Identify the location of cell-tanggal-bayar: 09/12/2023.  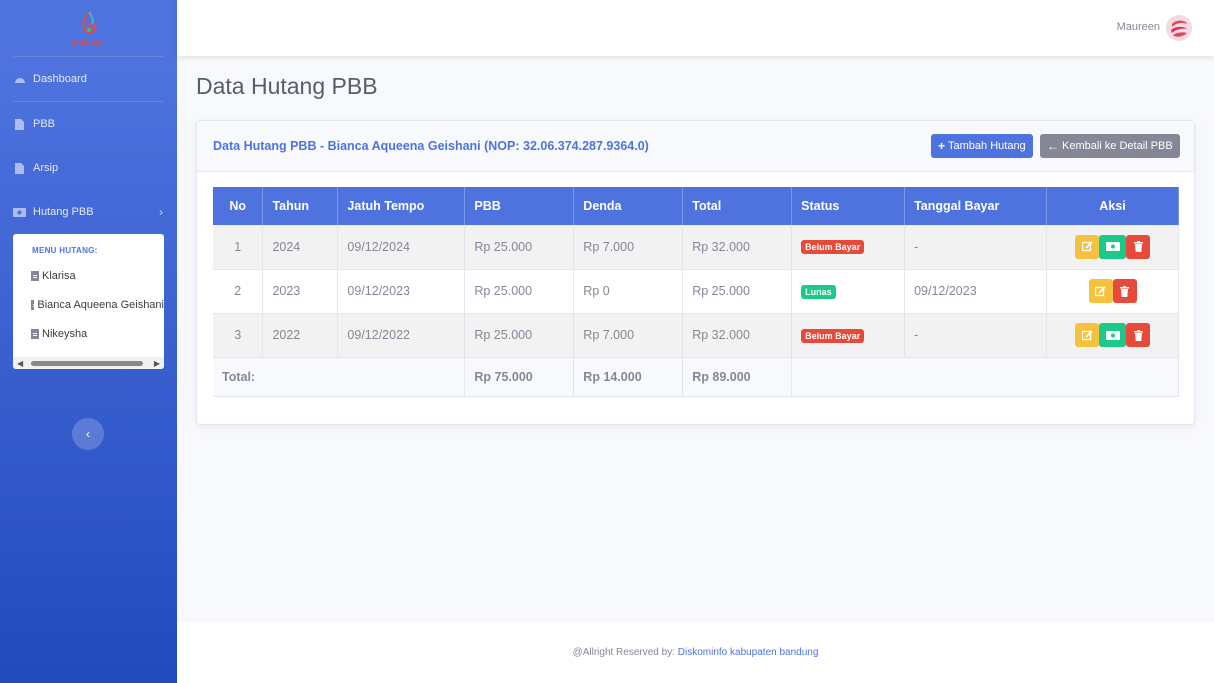
(976, 291).